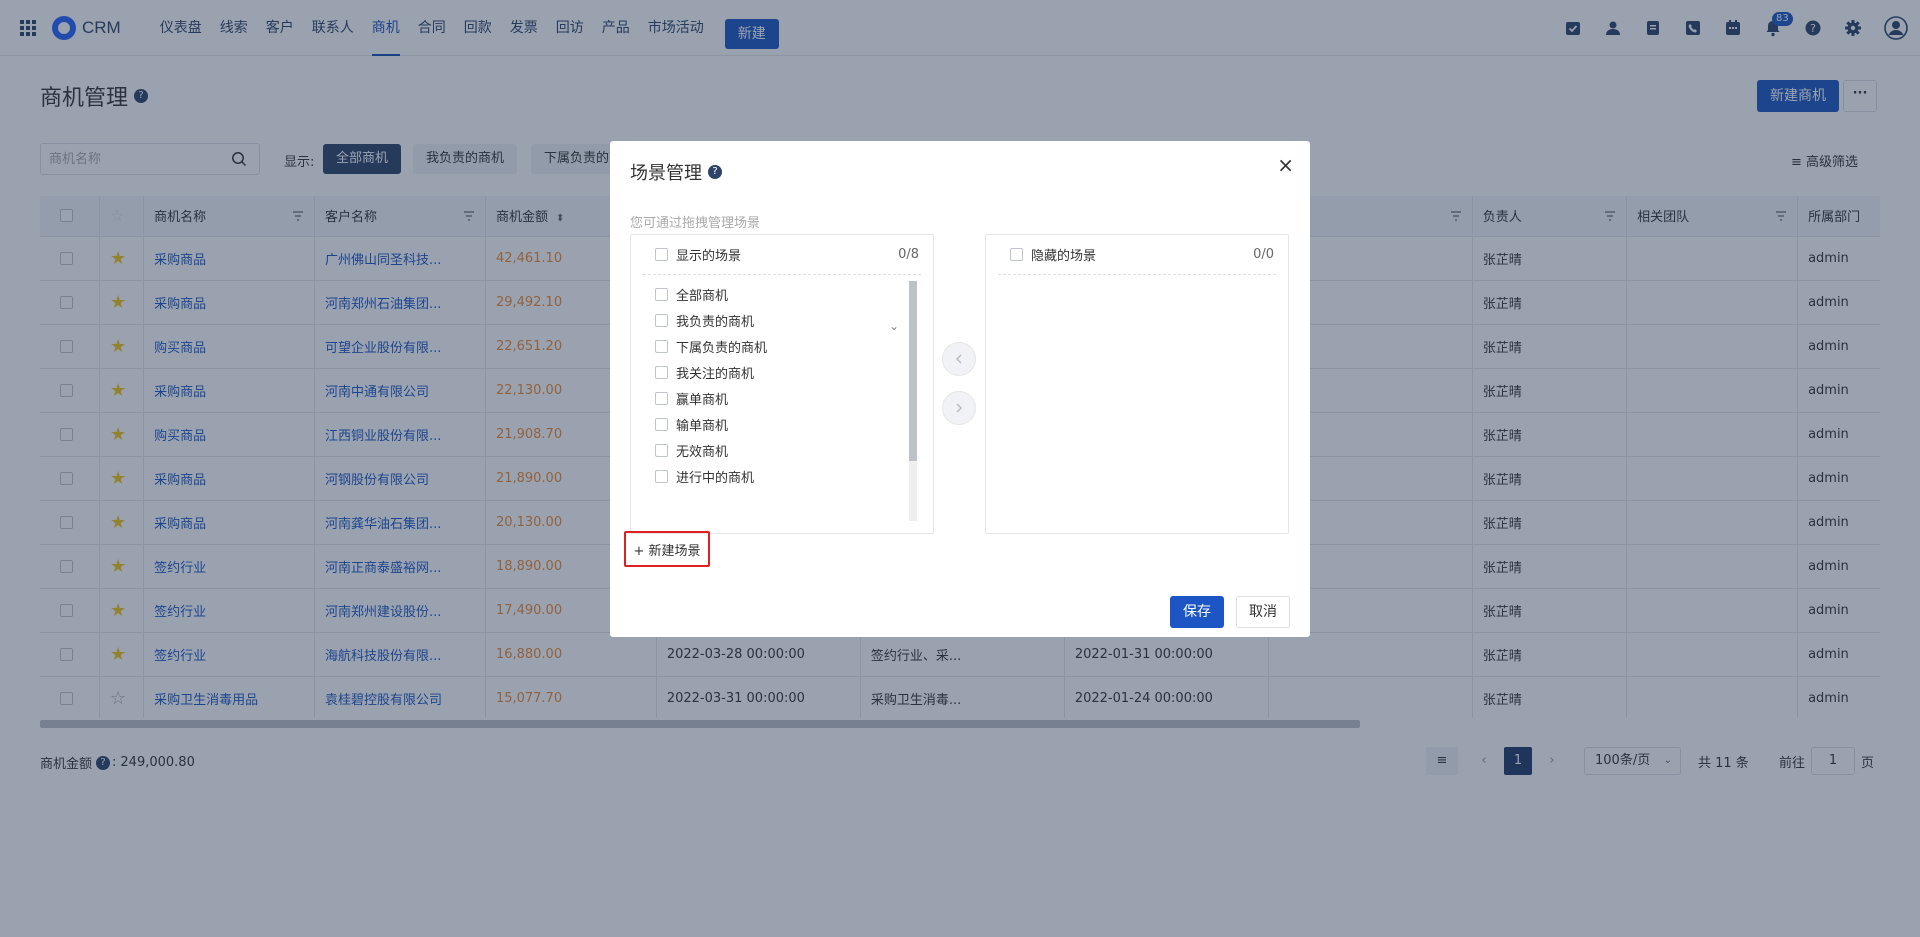  Describe the element at coordinates (908, 254) in the screenshot. I see `shown-scenes-count: 0/8` at that location.